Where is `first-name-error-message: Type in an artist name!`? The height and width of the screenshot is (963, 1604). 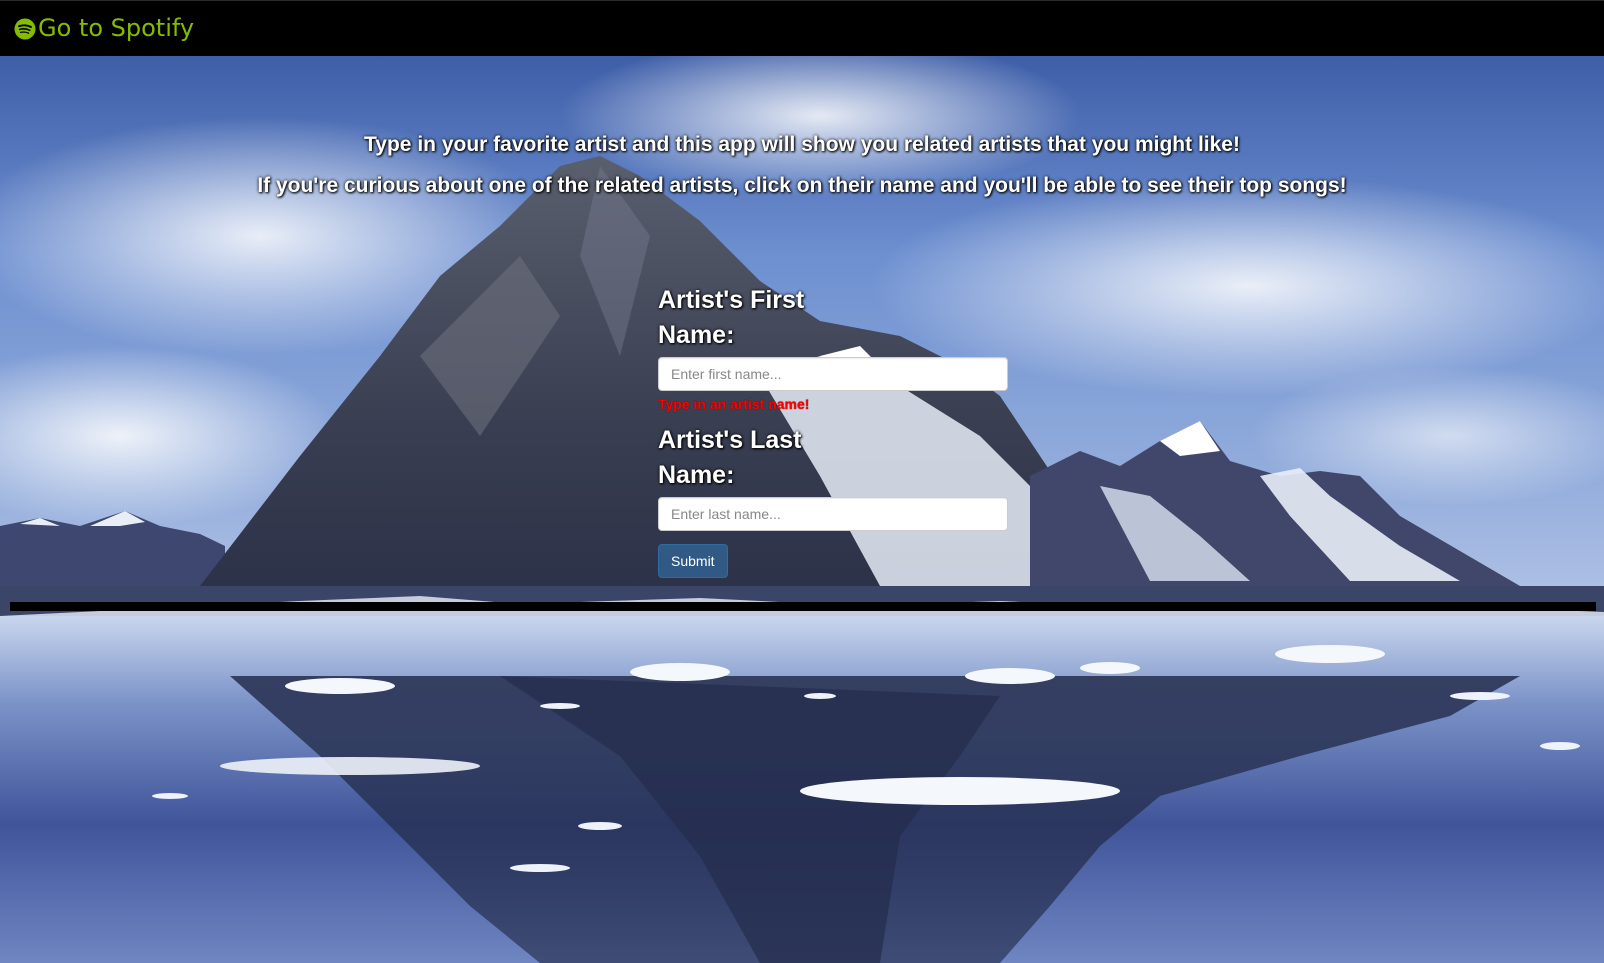 first-name-error-message: Type in an artist name! is located at coordinates (734, 404).